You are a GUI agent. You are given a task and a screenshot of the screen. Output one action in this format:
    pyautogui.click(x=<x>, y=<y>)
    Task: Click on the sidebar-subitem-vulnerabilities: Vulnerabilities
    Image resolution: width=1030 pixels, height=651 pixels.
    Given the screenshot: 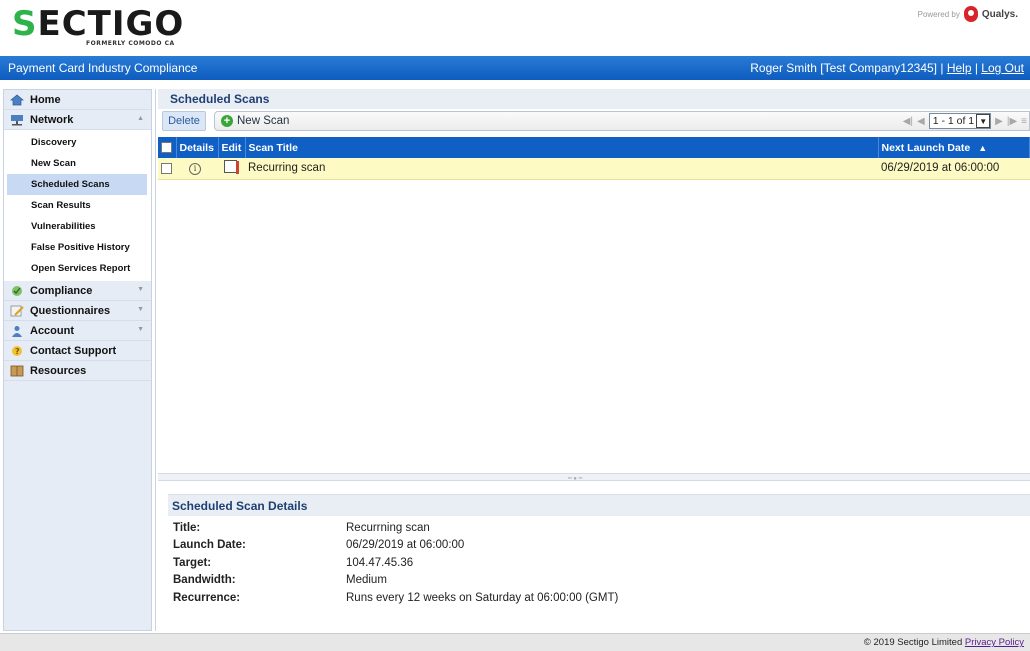 What is the action you would take?
    pyautogui.click(x=77, y=226)
    